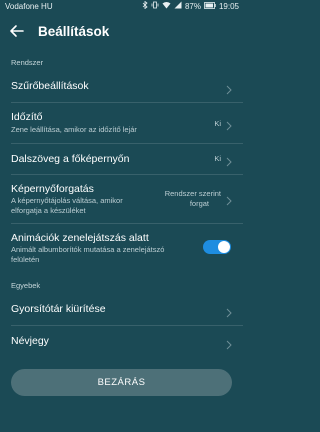 The image size is (320, 432). I want to click on clock: 19:05, so click(228, 6).